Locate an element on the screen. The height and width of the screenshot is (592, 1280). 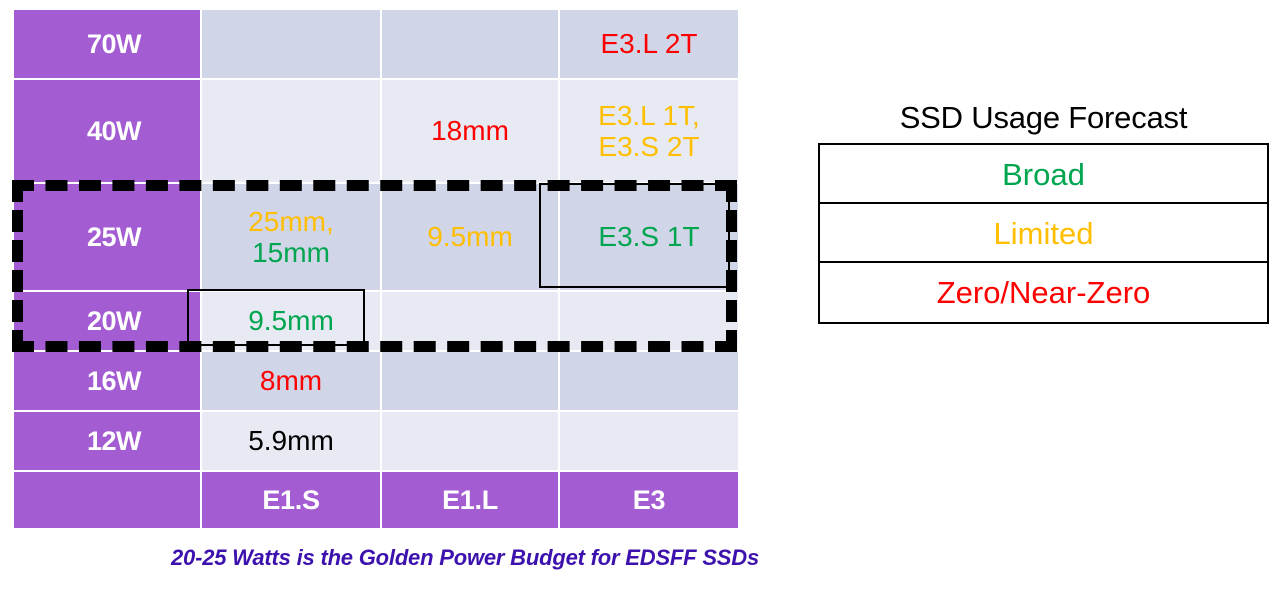
cell-value-line2: E3.S 2T is located at coordinates (649, 146).